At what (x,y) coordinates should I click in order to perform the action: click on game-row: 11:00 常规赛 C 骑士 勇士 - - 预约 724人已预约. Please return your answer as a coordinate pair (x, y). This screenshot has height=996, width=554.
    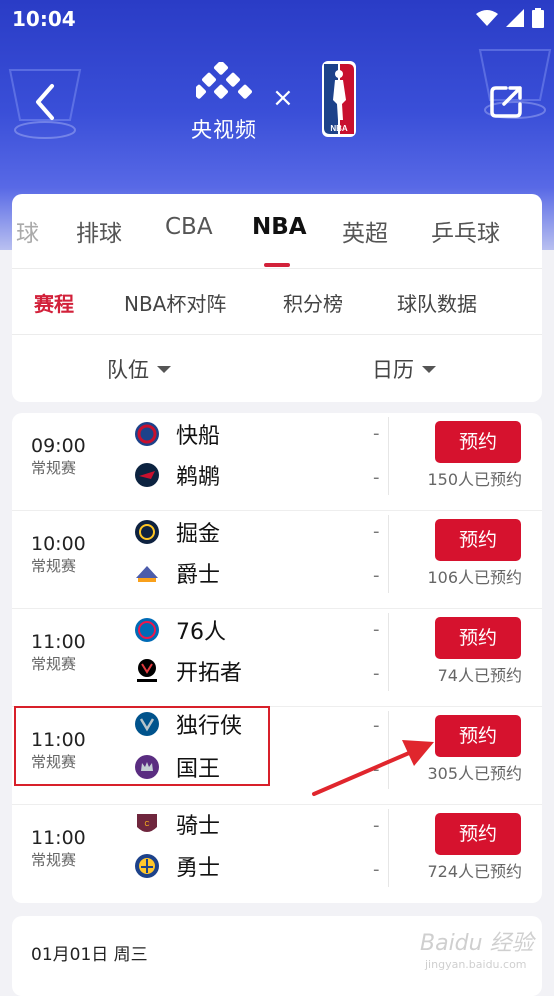
    Looking at the image, I should click on (277, 854).